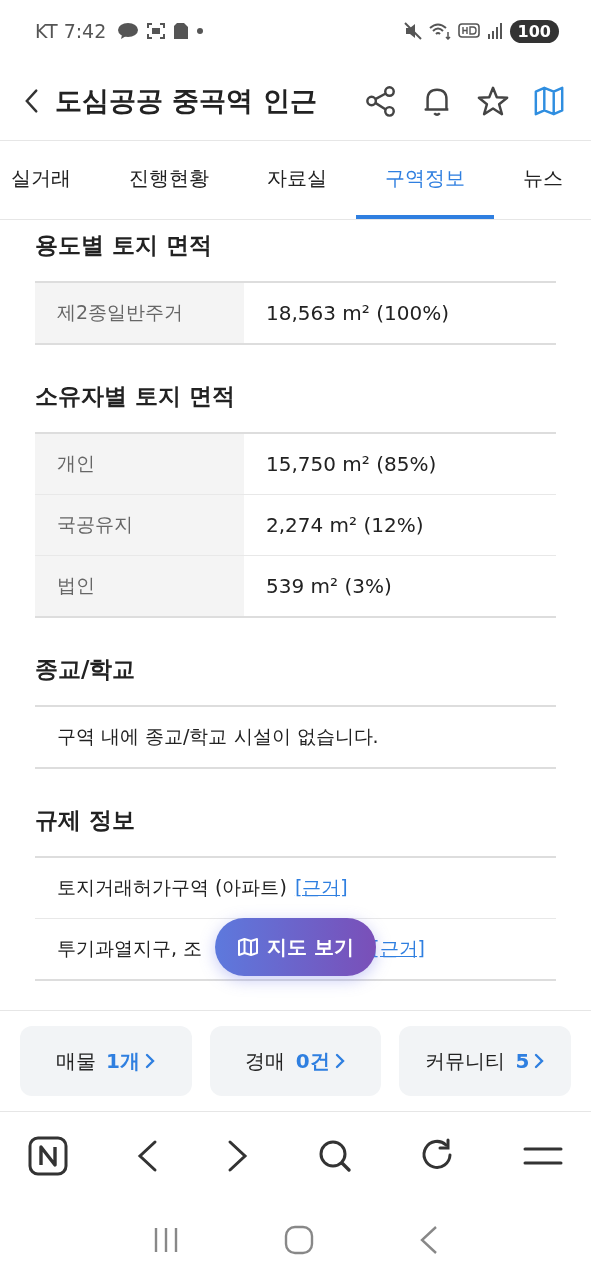 Image resolution: width=591 pixels, height=1280 pixels. What do you see at coordinates (344, 525) in the screenshot?
I see `table-value-cell-text: 2,274 m² (12%)` at bounding box center [344, 525].